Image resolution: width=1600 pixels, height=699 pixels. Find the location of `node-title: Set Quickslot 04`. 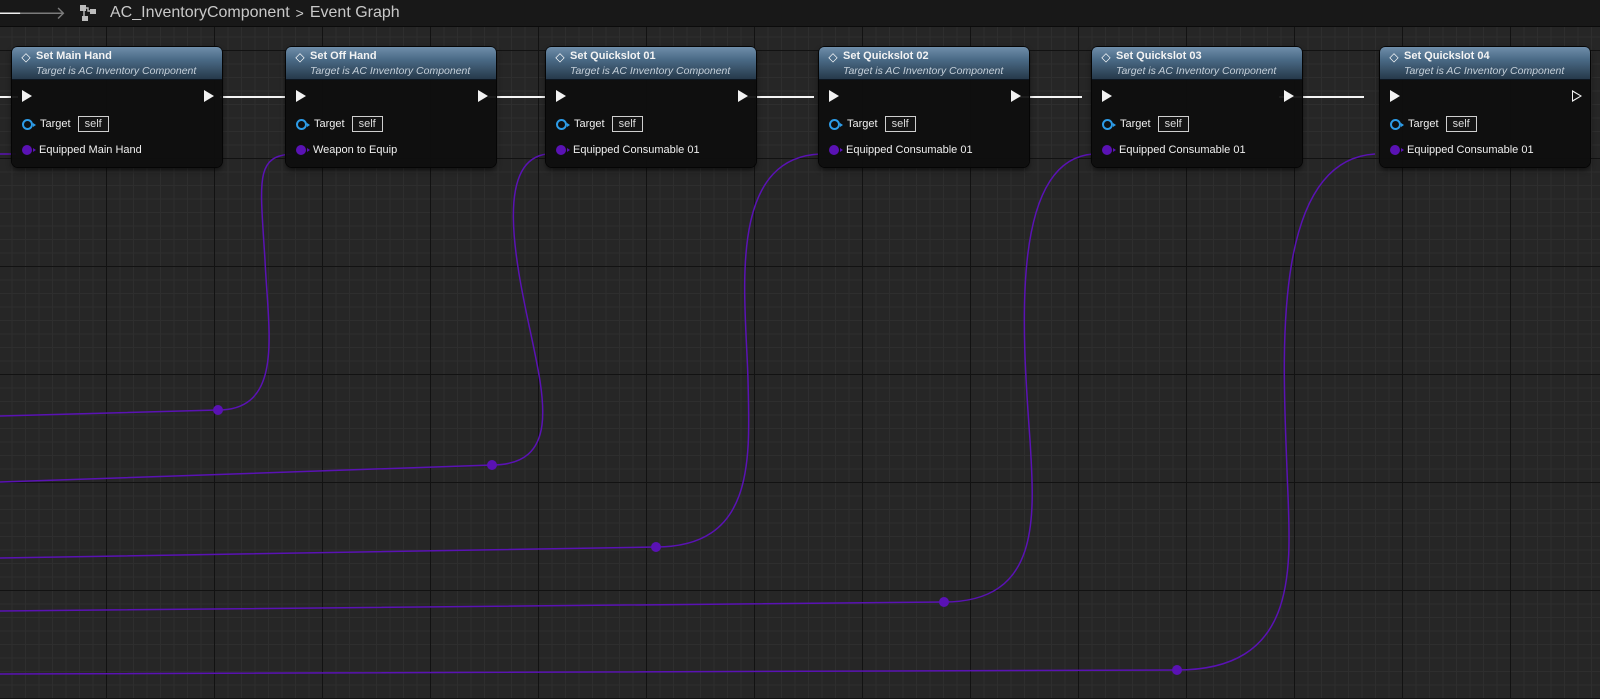

node-title: Set Quickslot 04 is located at coordinates (1447, 56).